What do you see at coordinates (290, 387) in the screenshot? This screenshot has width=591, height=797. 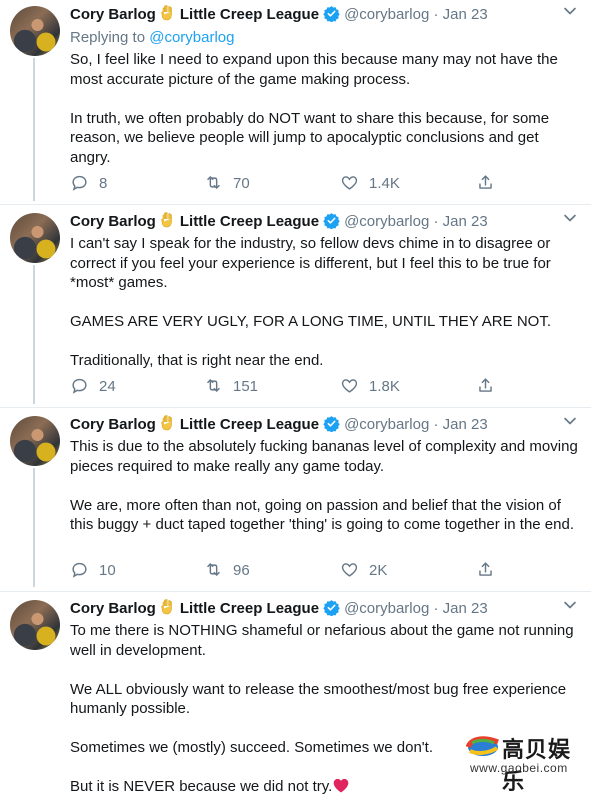 I see `tweet-actions: 24 151 1.8K` at bounding box center [290, 387].